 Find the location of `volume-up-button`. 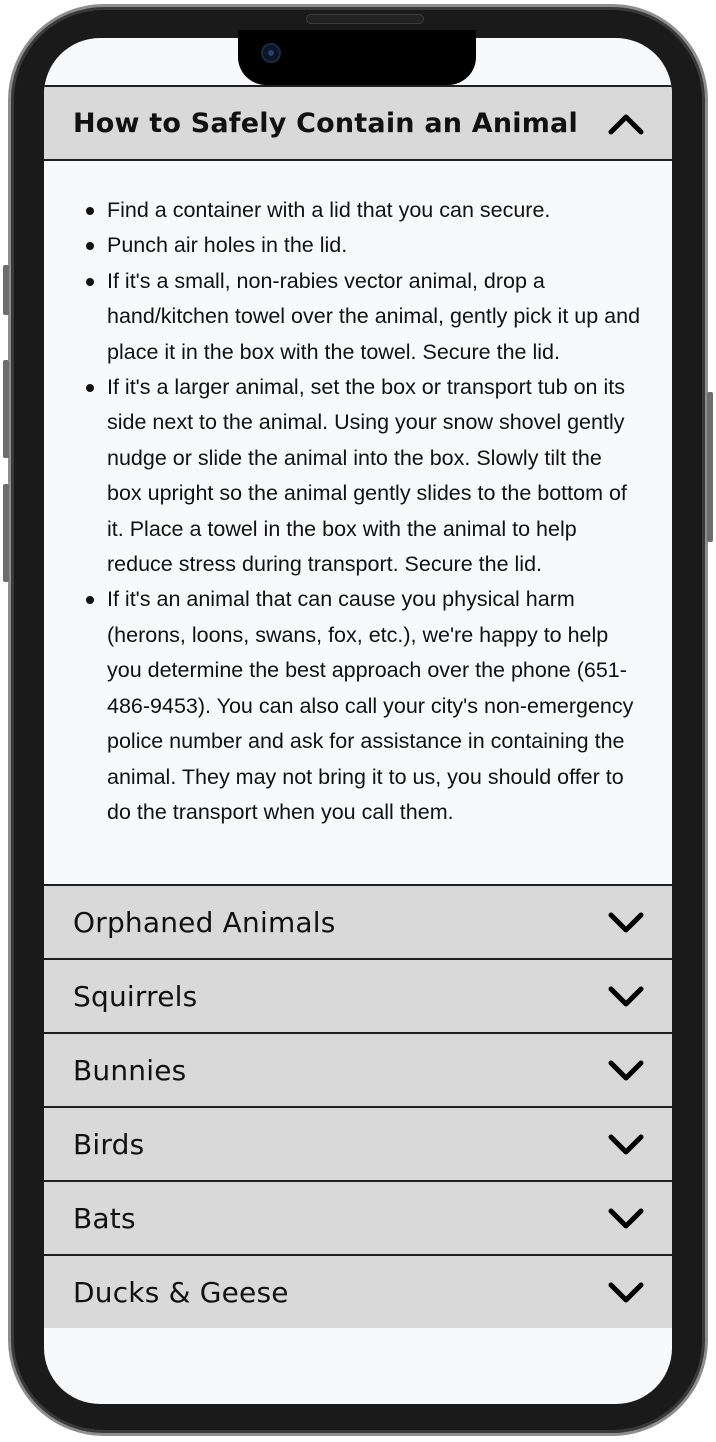

volume-up-button is located at coordinates (6, 409).